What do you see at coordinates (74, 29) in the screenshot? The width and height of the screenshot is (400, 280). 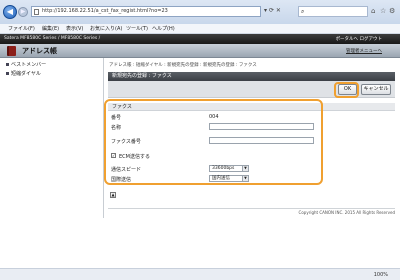 I see `menu-view: 表示(V)` at bounding box center [74, 29].